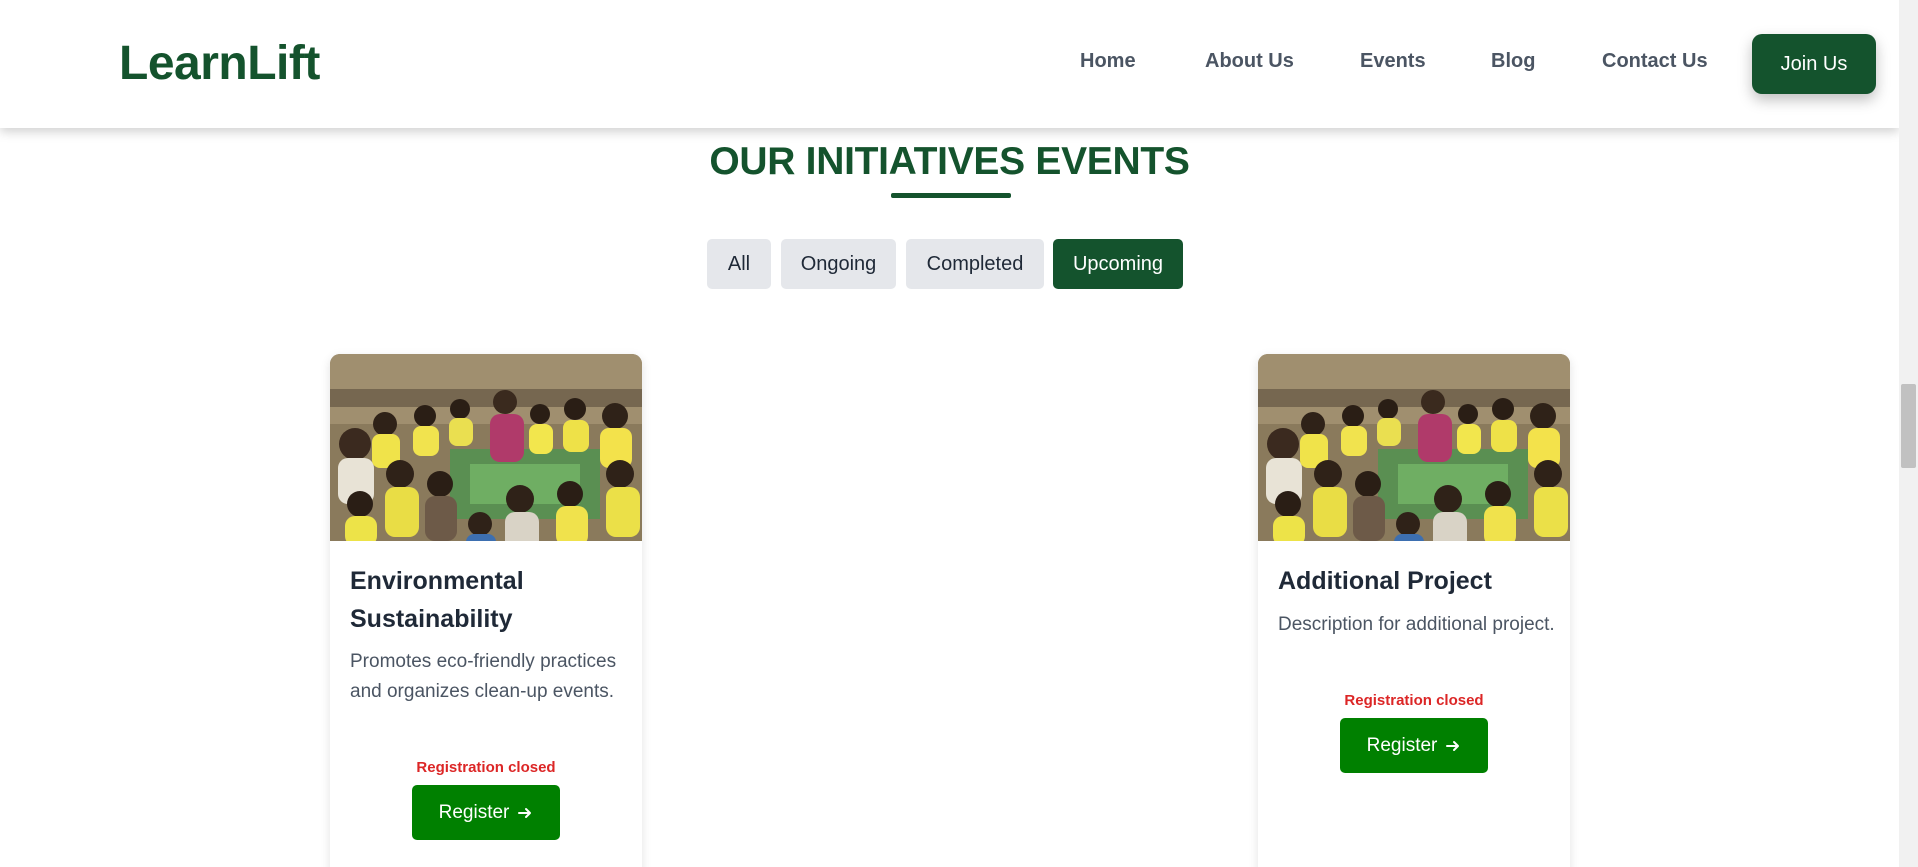 This screenshot has width=1918, height=867. Describe the element at coordinates (739, 264) in the screenshot. I see `filter-all: All` at that location.